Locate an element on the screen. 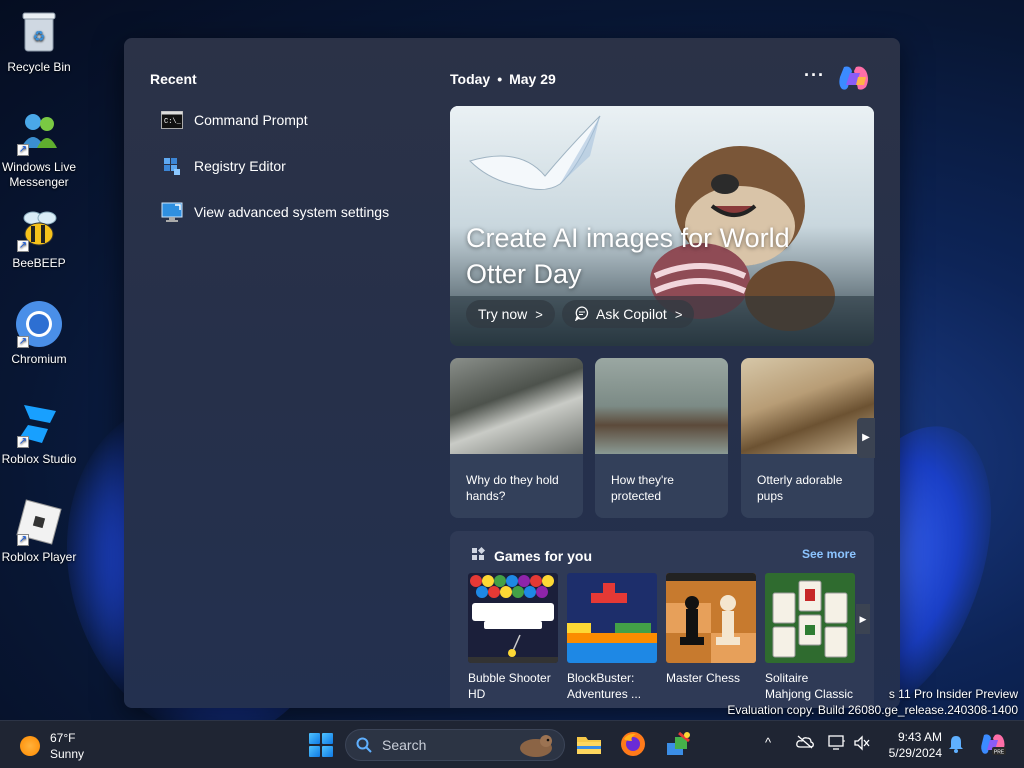 The width and height of the screenshot is (1024, 768). cards-next-button: ▶ is located at coordinates (866, 438).